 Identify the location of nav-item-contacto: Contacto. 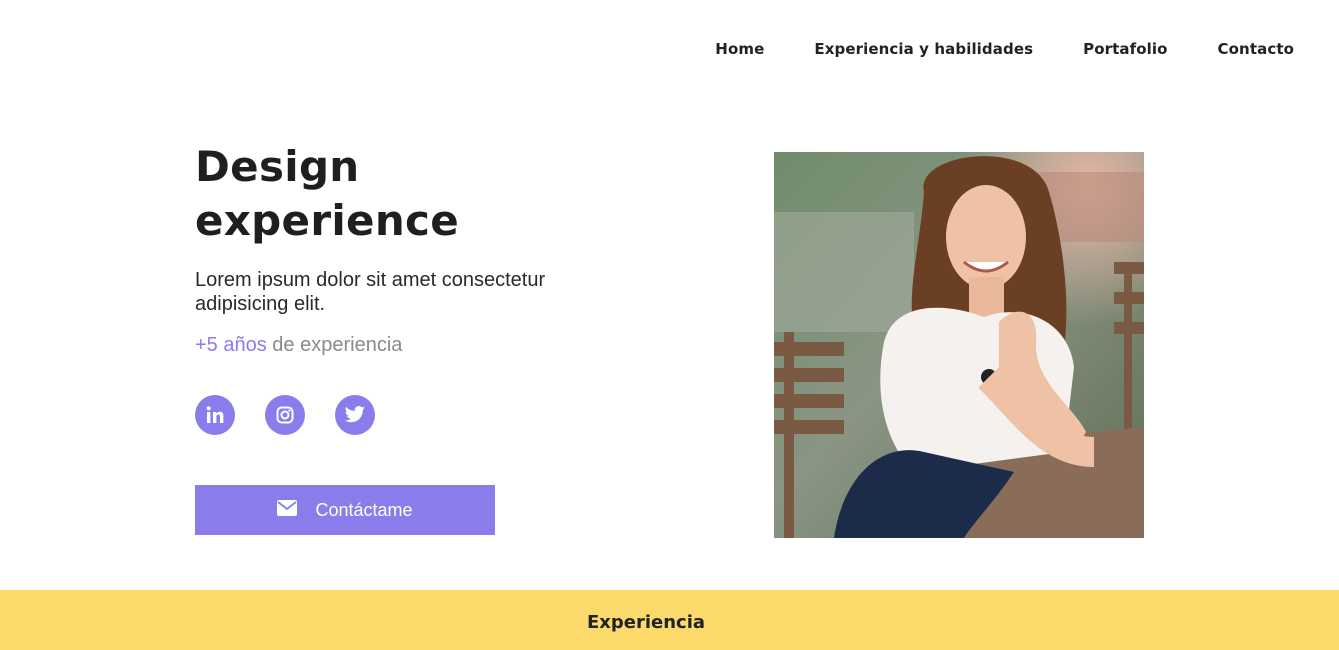
(1256, 49).